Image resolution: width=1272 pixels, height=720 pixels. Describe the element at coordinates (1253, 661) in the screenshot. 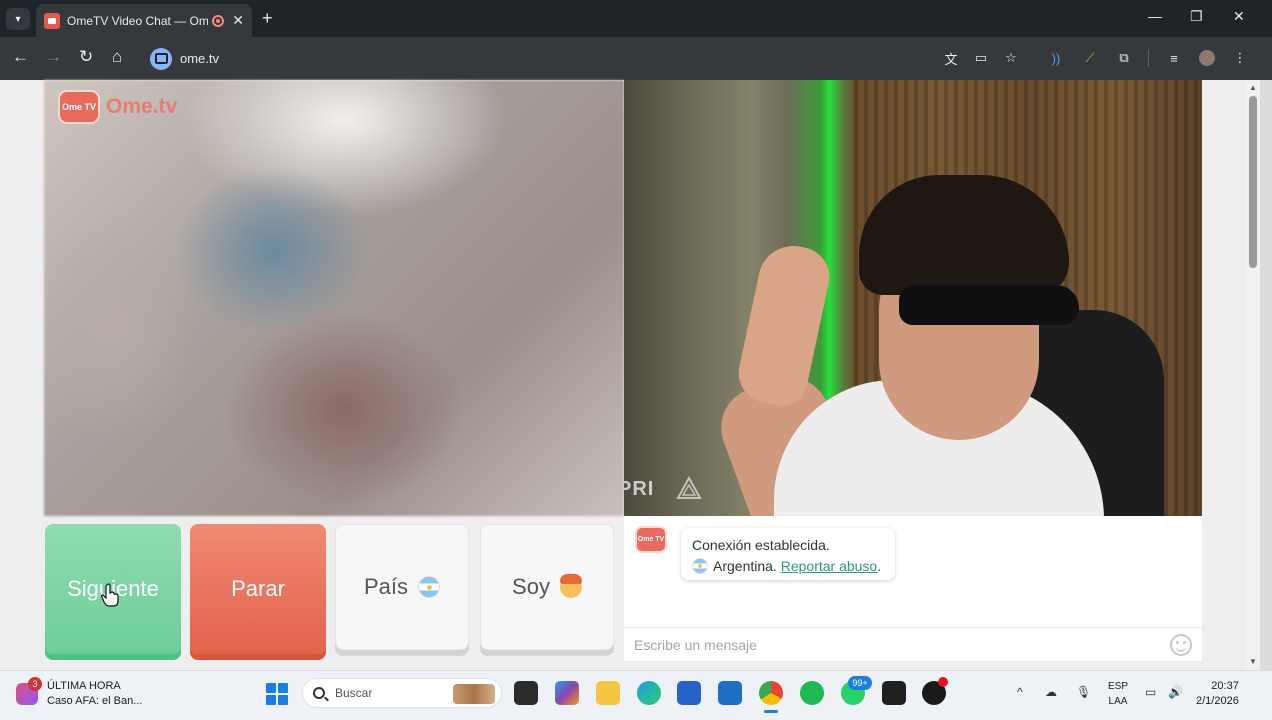

I see `scroll-down-icon: ▼` at that location.